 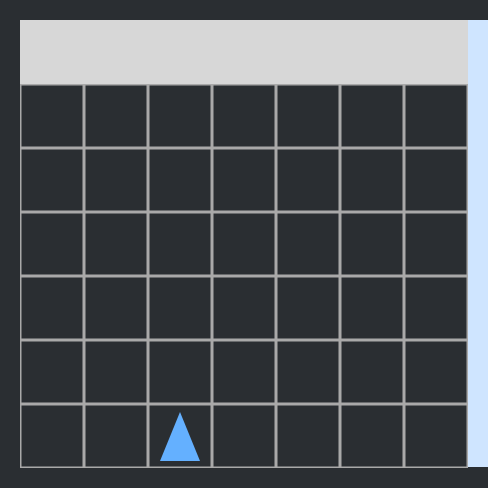 I want to click on grid-cell-r0-c5, so click(x=372, y=116).